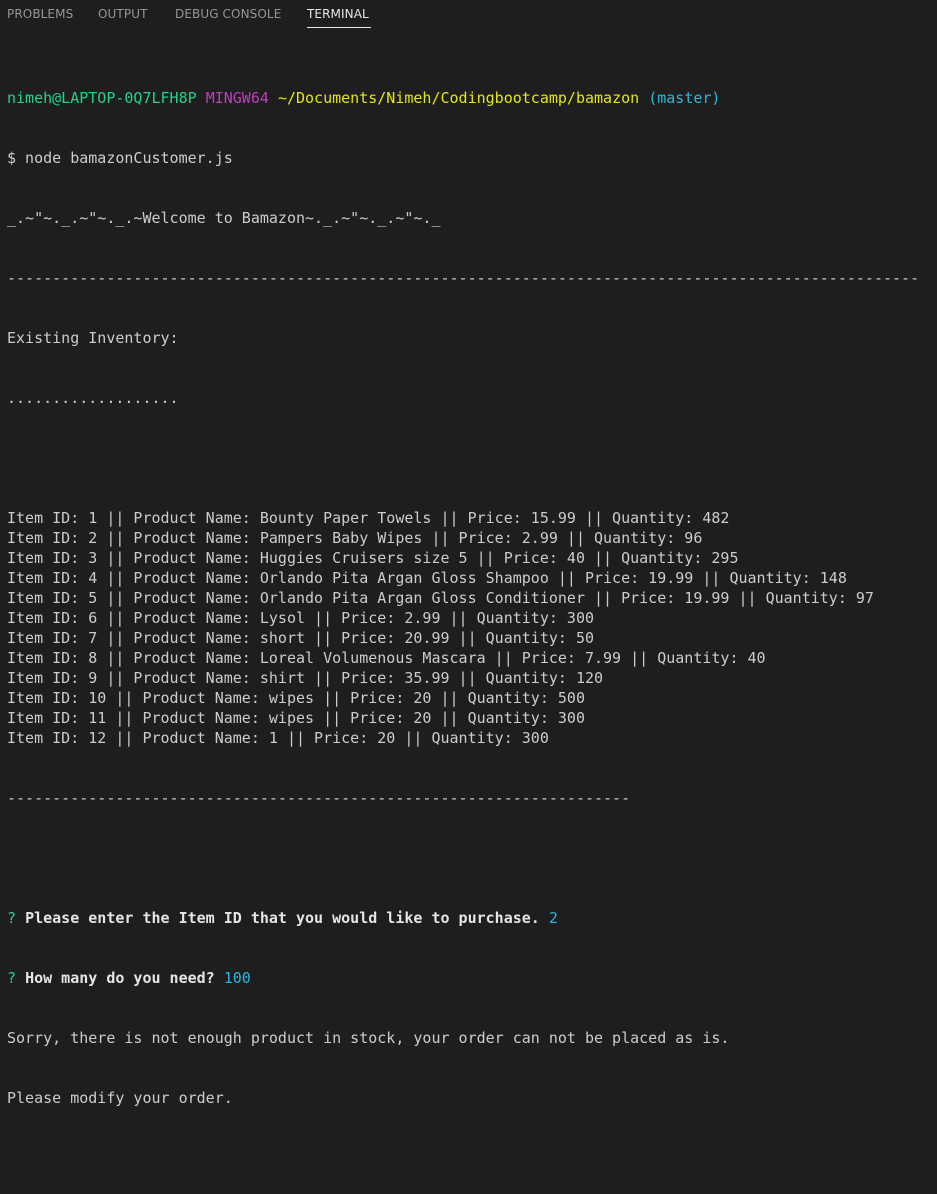 The image size is (937, 1194). Describe the element at coordinates (458, 98) in the screenshot. I see `prompt-path: ~/Documents/Nimeh/Codingbootcamp/bamazon` at that location.